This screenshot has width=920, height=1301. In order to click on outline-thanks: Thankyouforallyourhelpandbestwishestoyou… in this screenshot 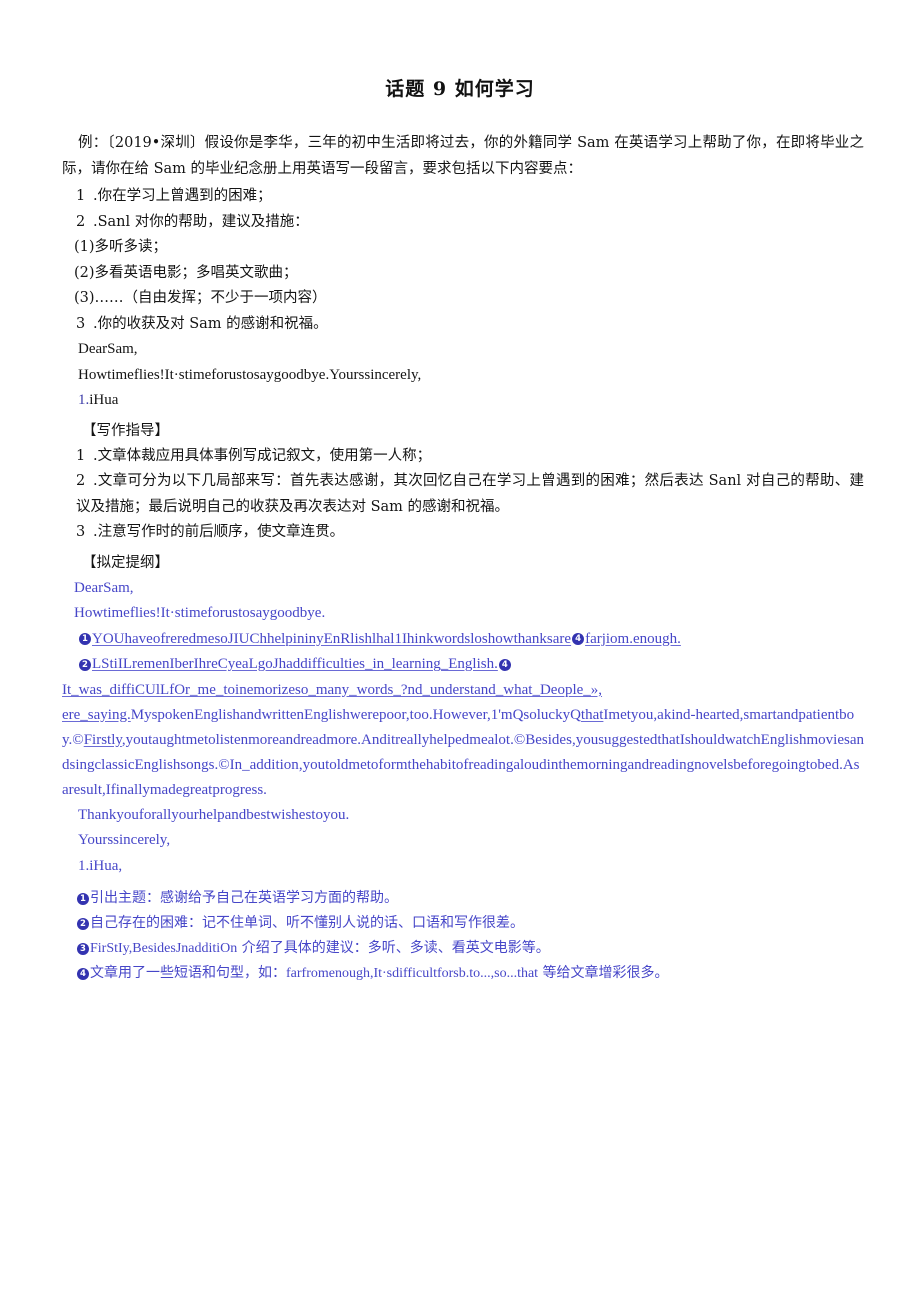, I will do `click(214, 814)`.